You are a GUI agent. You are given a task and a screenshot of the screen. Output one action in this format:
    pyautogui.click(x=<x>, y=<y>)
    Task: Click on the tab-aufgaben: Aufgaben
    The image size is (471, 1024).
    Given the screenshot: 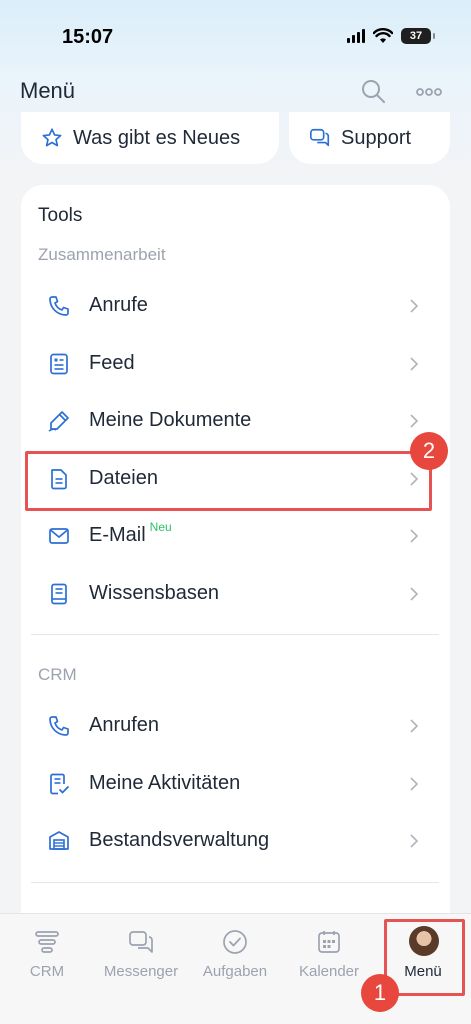 What is the action you would take?
    pyautogui.click(x=235, y=954)
    